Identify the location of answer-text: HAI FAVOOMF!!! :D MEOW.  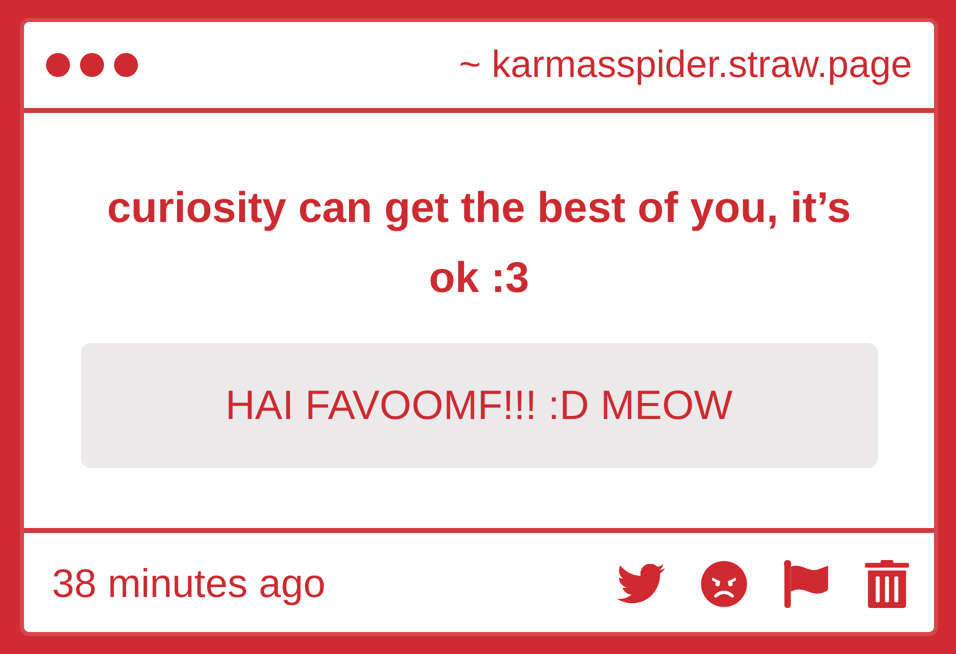
(479, 405).